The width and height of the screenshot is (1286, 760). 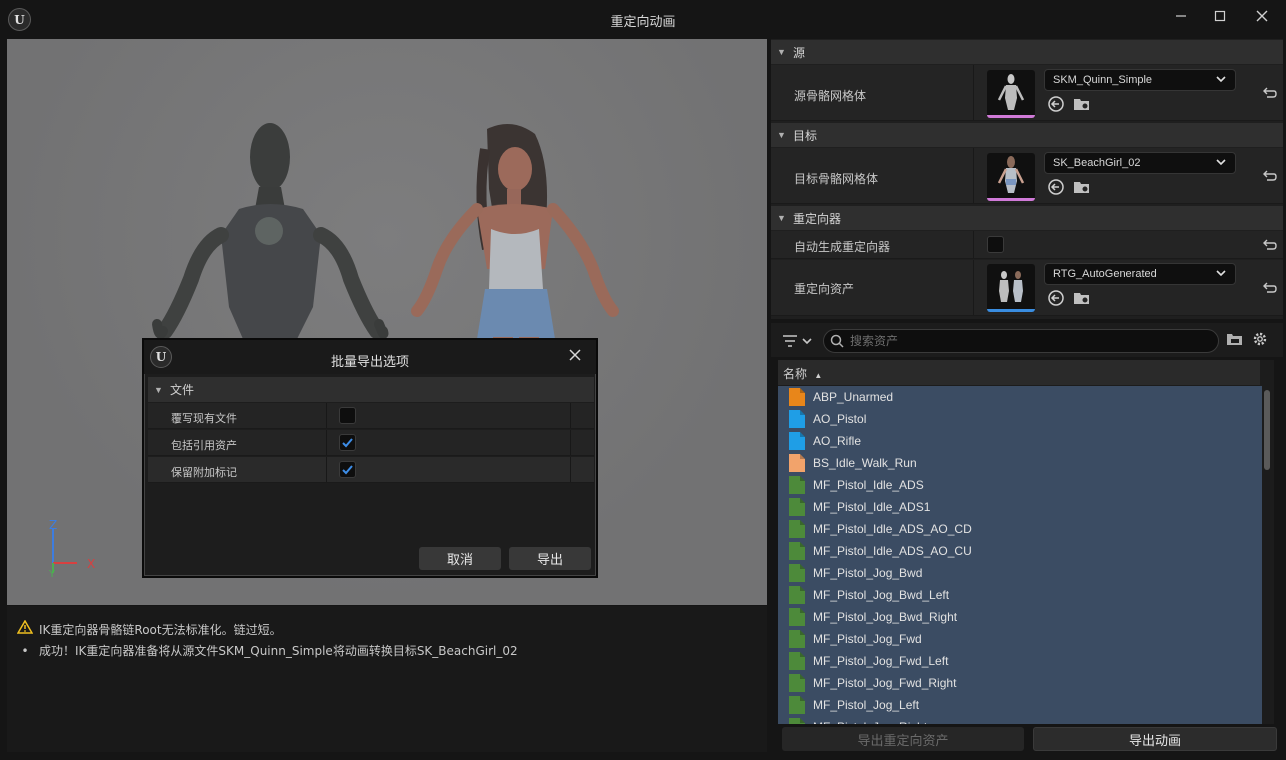 I want to click on filter-icon, so click(x=799, y=341).